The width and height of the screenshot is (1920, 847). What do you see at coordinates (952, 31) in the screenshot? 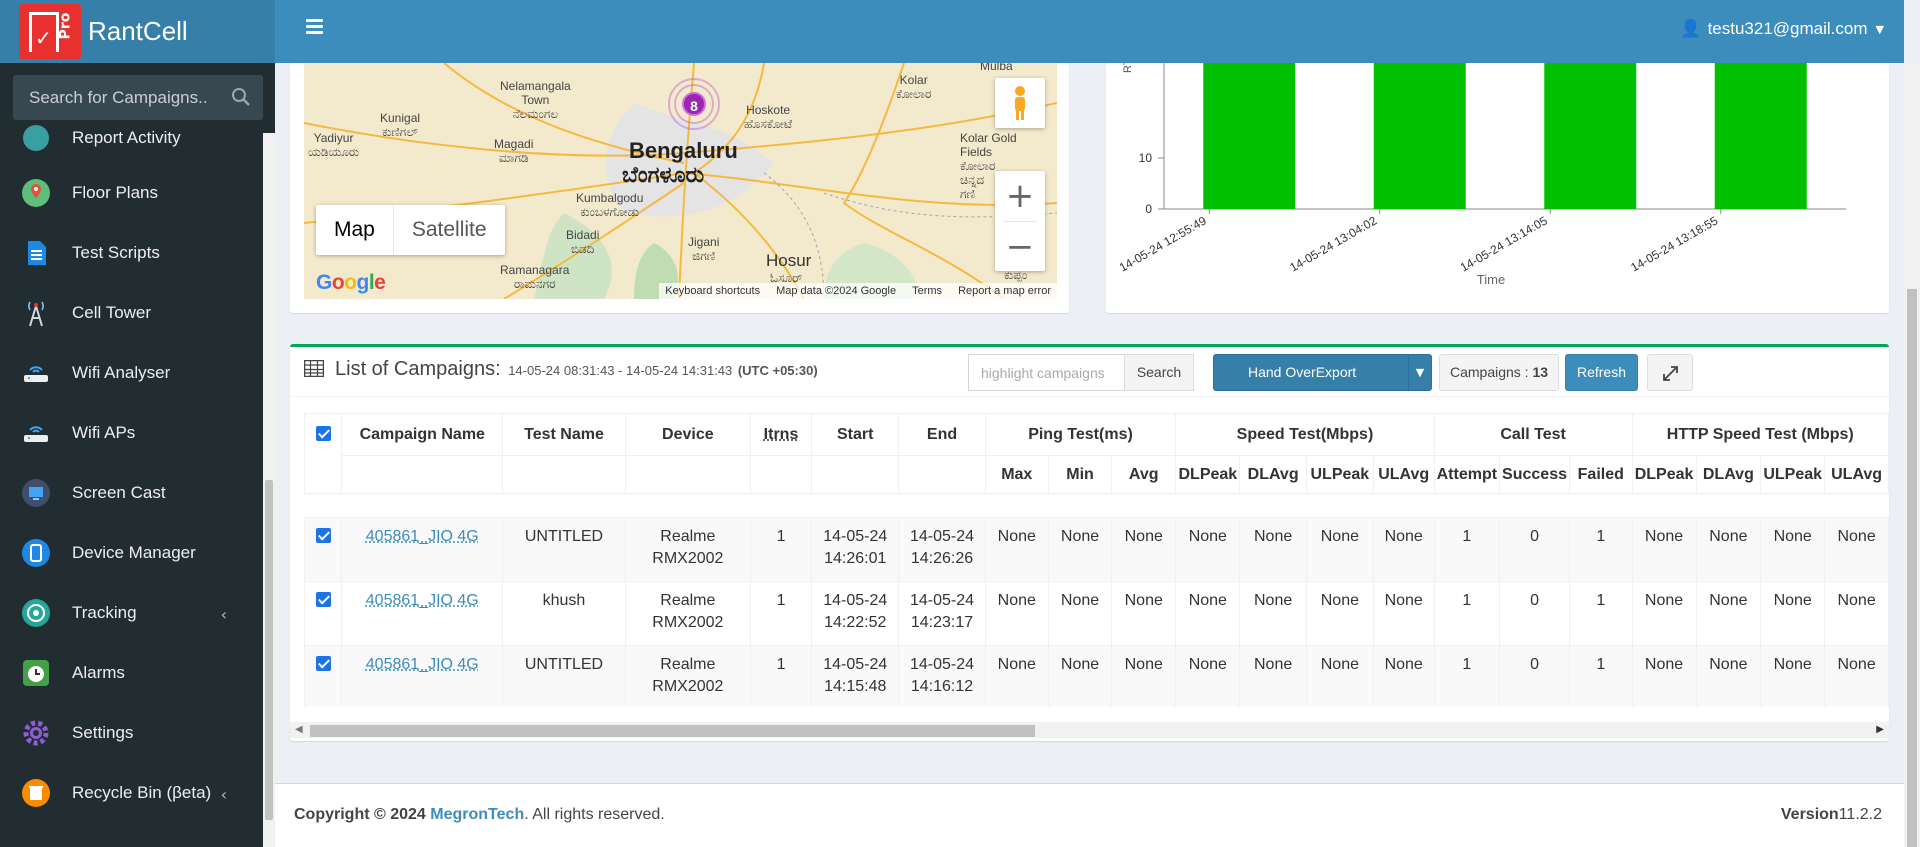
I see `top-navbar: ✓ Pro RantCell 👤 testu321@gmail.com ▼` at bounding box center [952, 31].